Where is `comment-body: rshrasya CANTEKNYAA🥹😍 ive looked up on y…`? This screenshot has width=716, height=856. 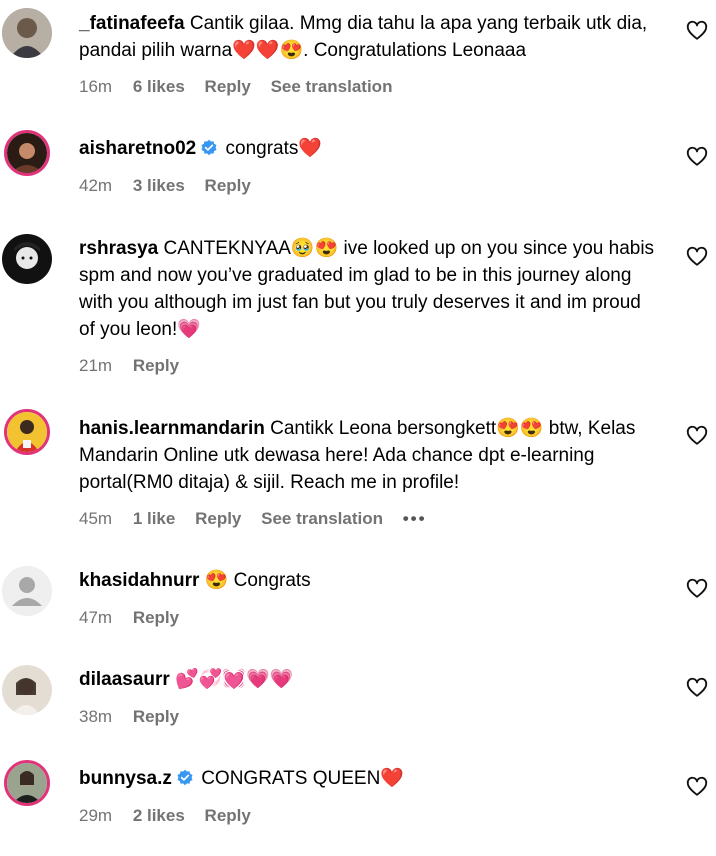
comment-body: rshrasya CANTEKNYAA🥹😍 ive looked up on y… is located at coordinates (369, 289).